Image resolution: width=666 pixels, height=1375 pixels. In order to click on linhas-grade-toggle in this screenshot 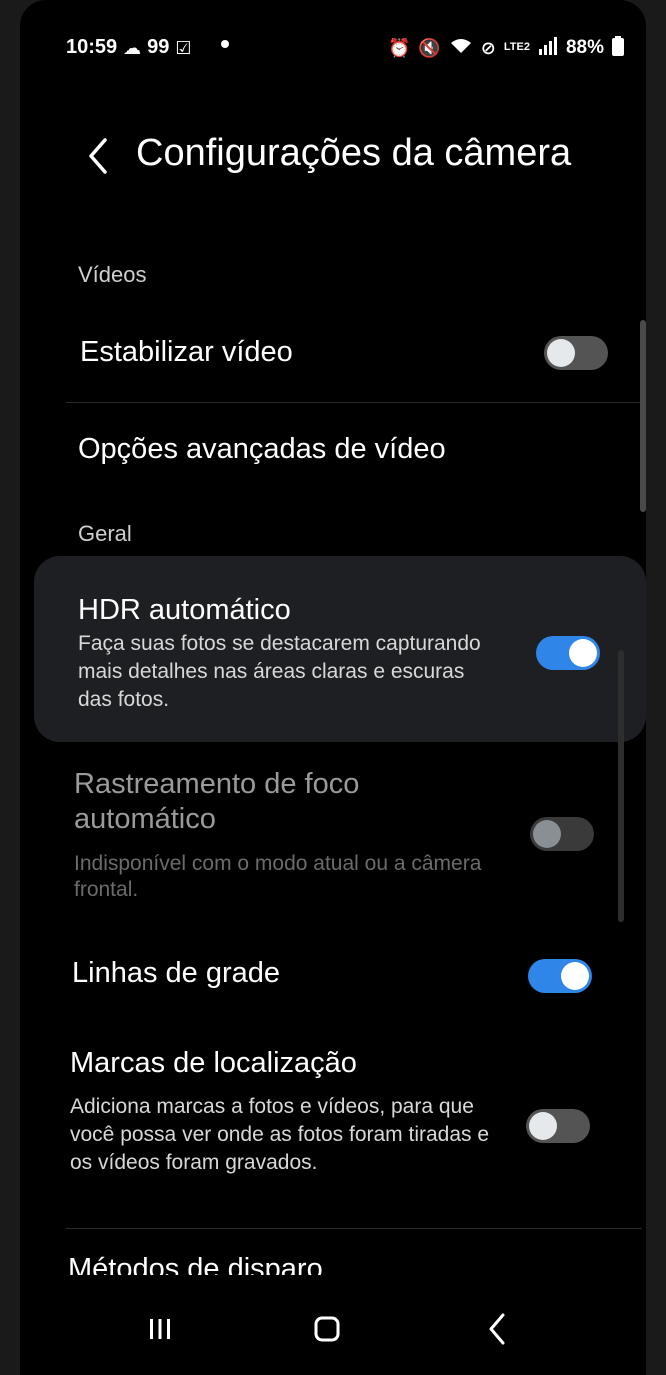, I will do `click(560, 976)`.